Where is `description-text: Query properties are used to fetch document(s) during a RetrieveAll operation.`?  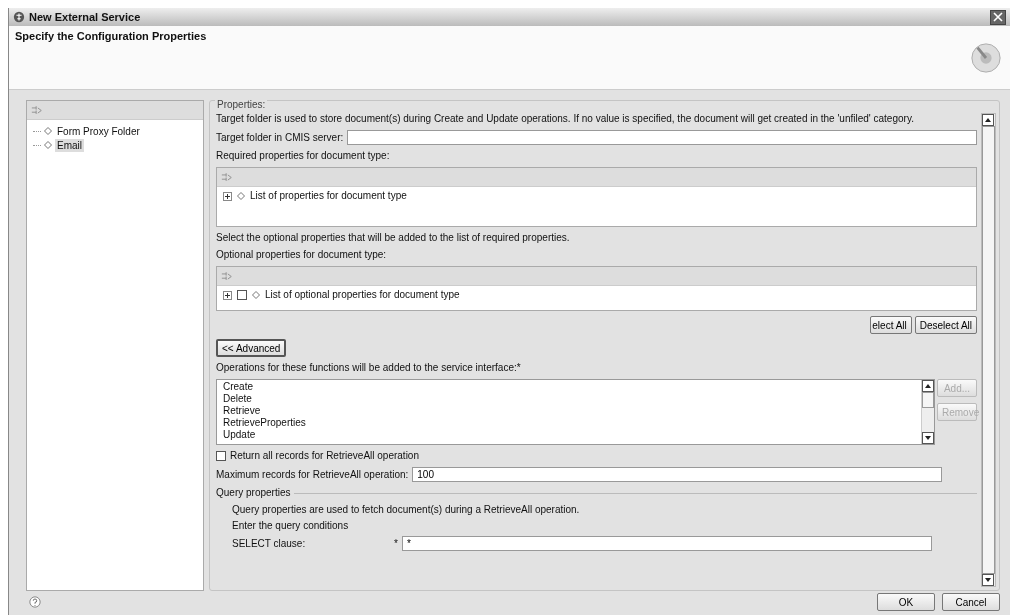
description-text: Query properties are used to fetch document(s) during a RetrieveAll operation. is located at coordinates (406, 510).